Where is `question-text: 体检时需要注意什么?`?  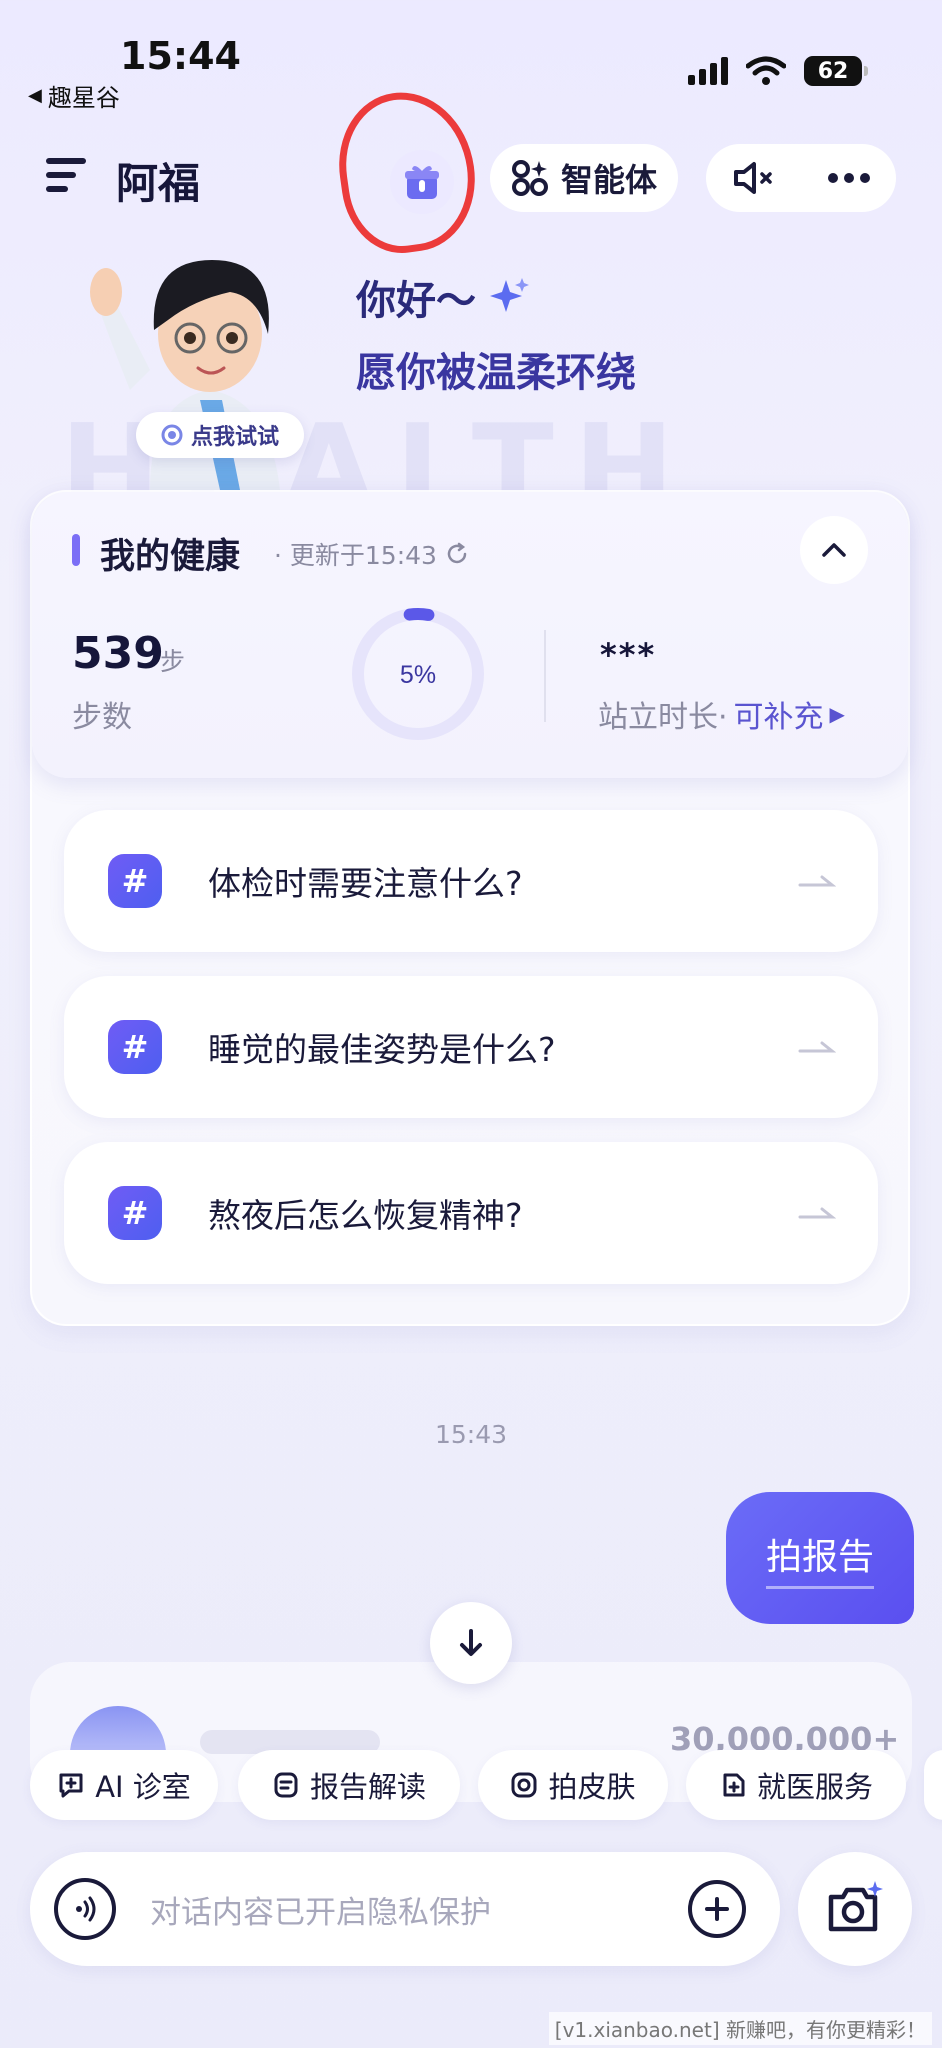
question-text: 体检时需要注意什么? is located at coordinates (365, 883).